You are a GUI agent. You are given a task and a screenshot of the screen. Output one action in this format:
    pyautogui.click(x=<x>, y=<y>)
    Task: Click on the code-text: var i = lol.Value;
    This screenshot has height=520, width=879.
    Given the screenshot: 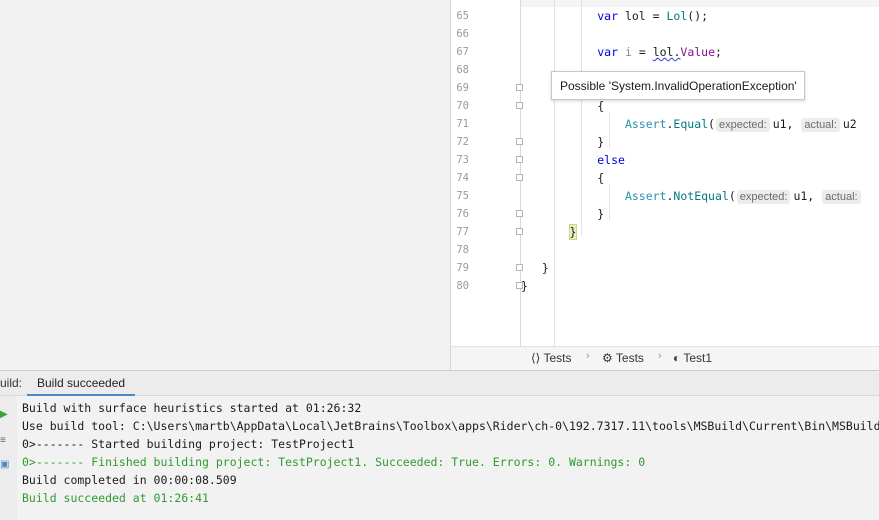 What is the action you would take?
    pyautogui.click(x=625, y=52)
    